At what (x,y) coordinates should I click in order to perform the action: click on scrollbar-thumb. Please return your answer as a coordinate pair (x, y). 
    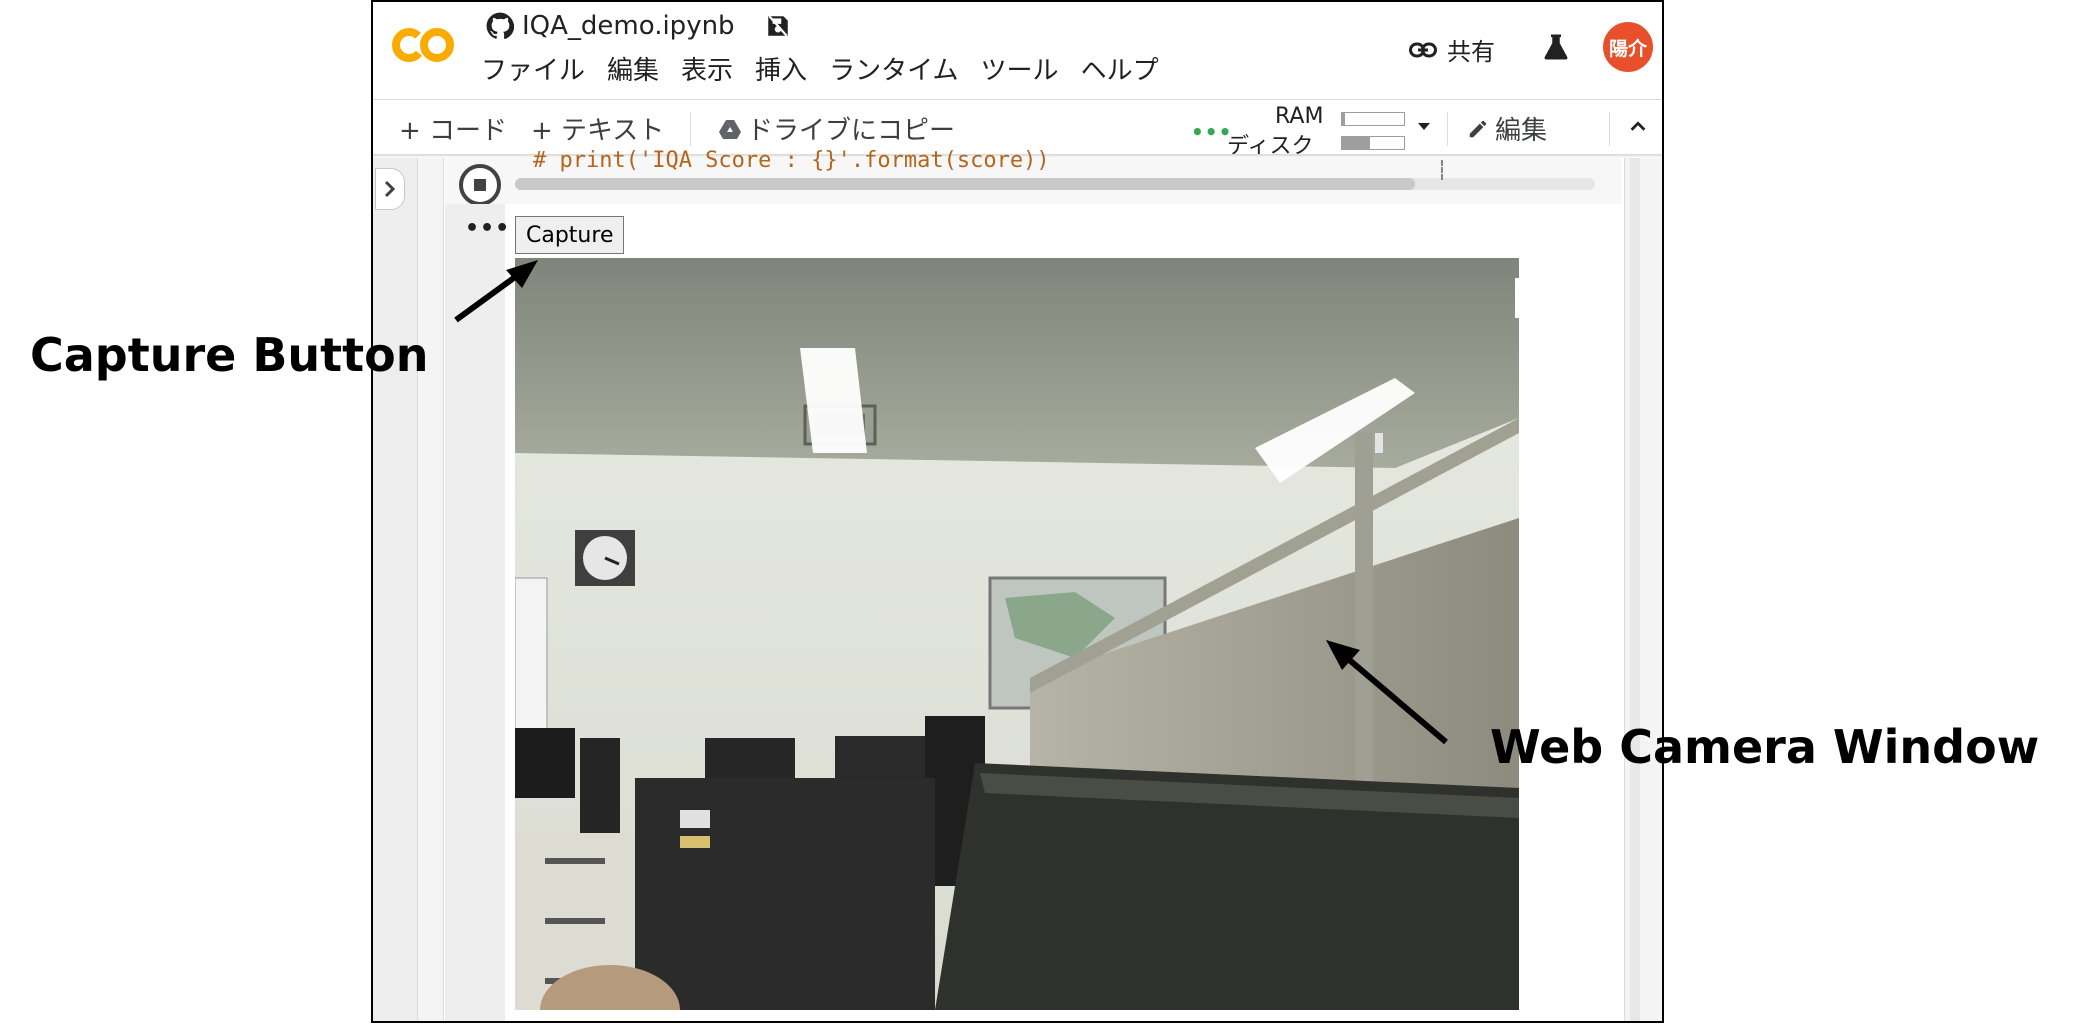
    Looking at the image, I should click on (965, 184).